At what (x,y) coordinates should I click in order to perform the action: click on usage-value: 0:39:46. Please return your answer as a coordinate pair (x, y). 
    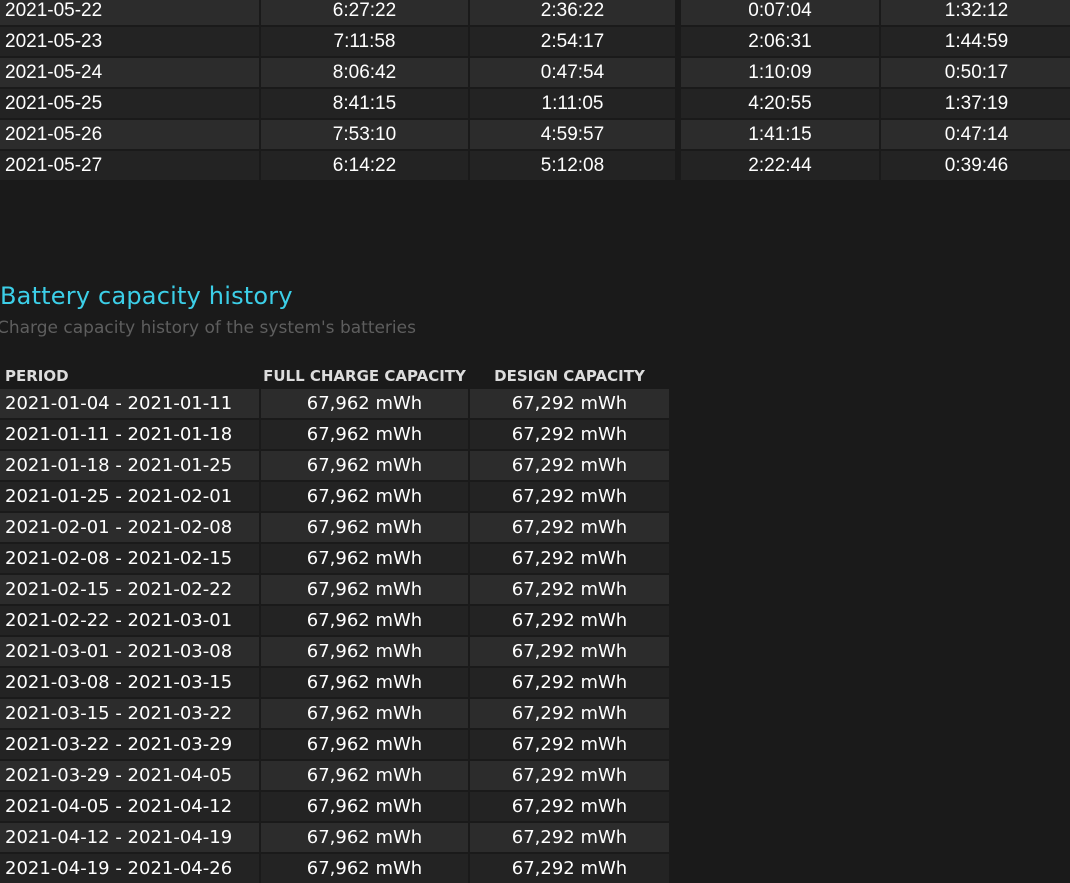
    Looking at the image, I should click on (975, 166).